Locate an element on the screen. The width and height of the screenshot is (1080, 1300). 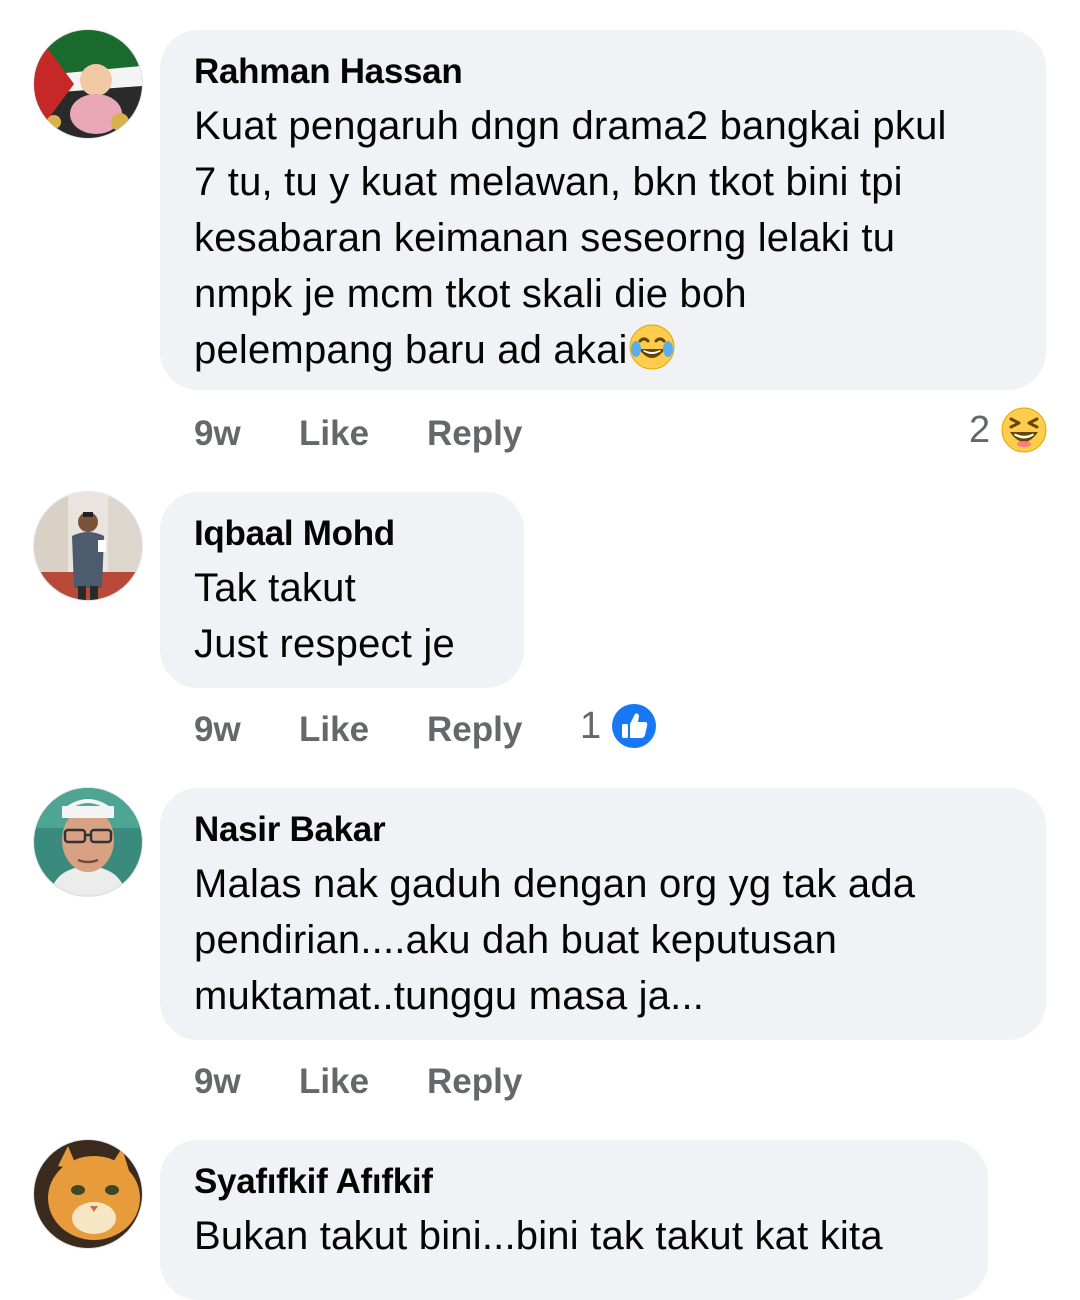
comment-bubble: Iqbaal Mohd Tak takut Just respect je is located at coordinates (342, 590).